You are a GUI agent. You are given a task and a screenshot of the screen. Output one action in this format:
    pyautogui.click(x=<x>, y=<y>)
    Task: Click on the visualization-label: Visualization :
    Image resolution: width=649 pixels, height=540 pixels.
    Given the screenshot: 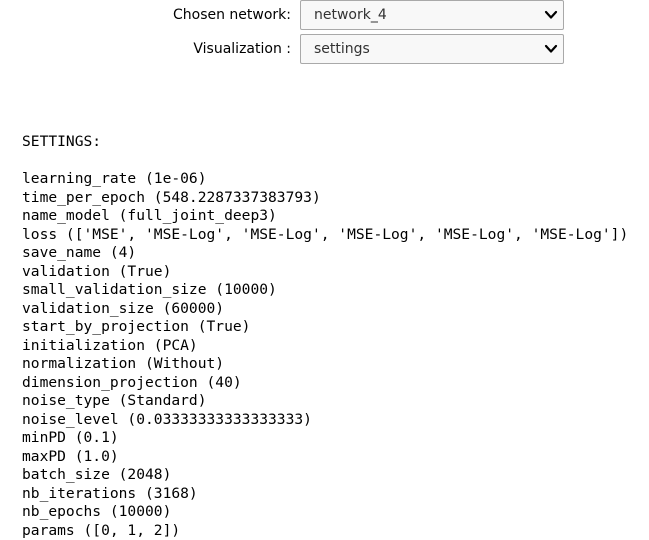 What is the action you would take?
    pyautogui.click(x=242, y=49)
    